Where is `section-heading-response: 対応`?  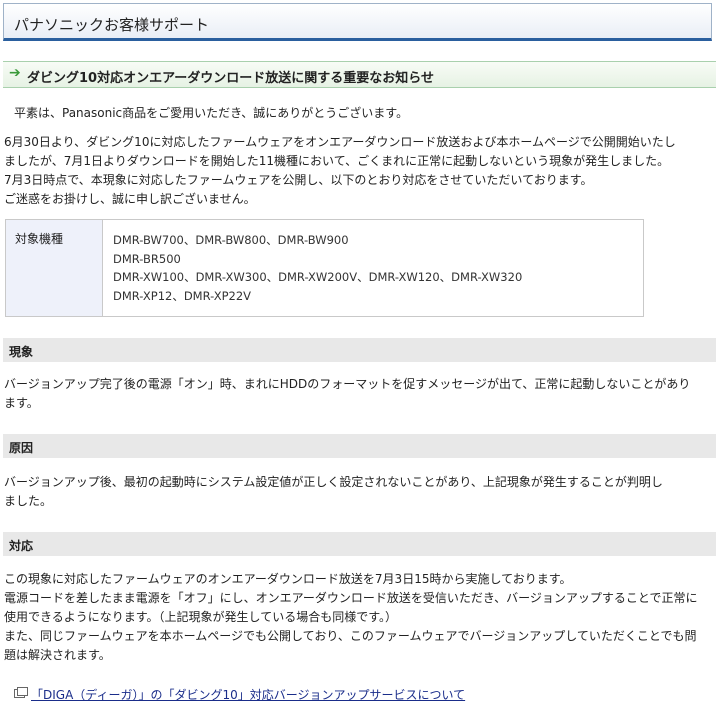
section-heading-response: 対応 is located at coordinates (359, 544).